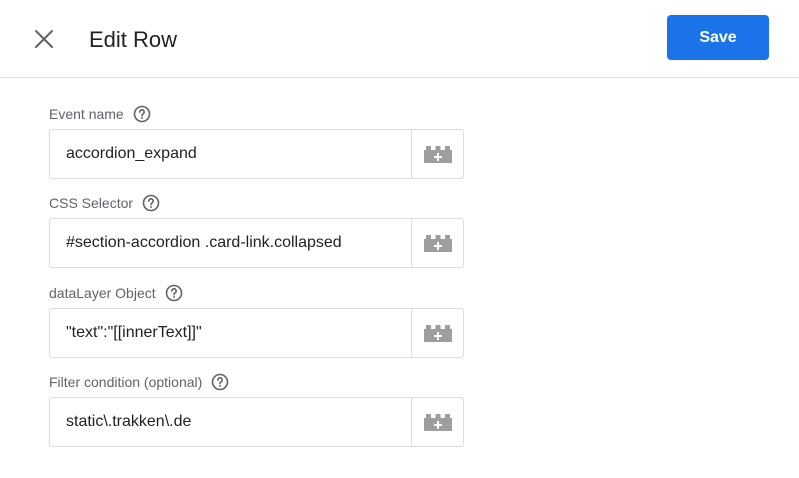 This screenshot has height=478, width=799. What do you see at coordinates (104, 203) in the screenshot?
I see `css-selector-label: CSS Selector` at bounding box center [104, 203].